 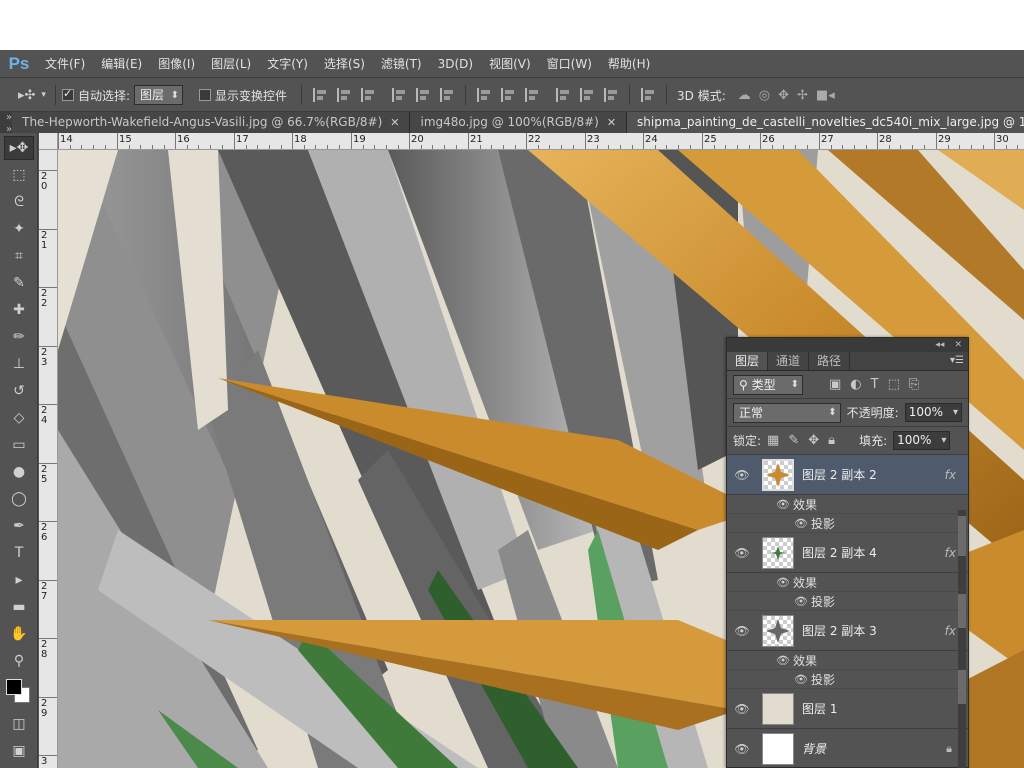 What do you see at coordinates (48, 459) in the screenshot?
I see `vertical-ruler: 20 21 22 23 24 25 26 27 28 29 3` at bounding box center [48, 459].